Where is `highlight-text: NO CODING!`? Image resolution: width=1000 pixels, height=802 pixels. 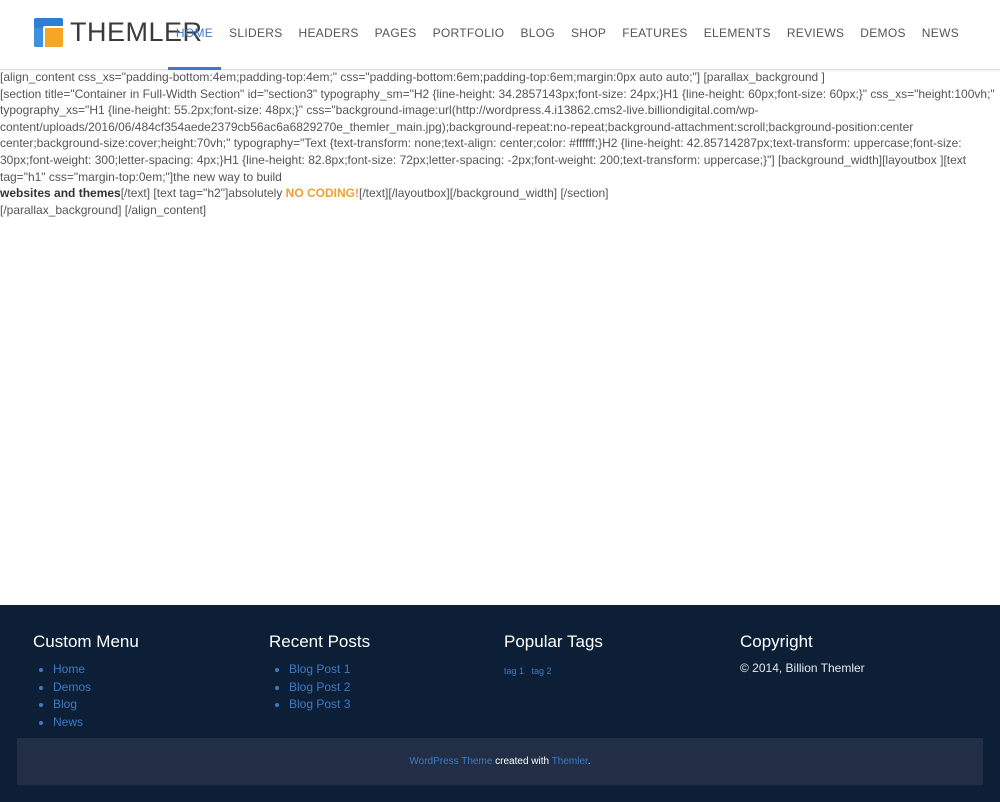
highlight-text: NO CODING! is located at coordinates (322, 193).